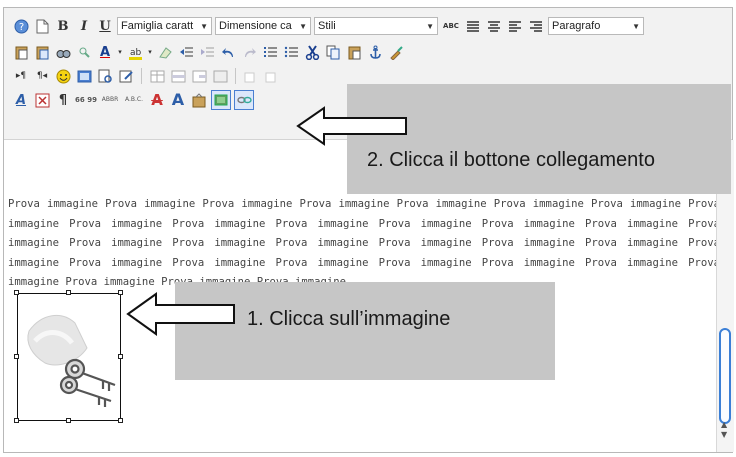 This screenshot has width=736, height=457. What do you see at coordinates (180, 314) in the screenshot?
I see `arrow-to-image` at bounding box center [180, 314].